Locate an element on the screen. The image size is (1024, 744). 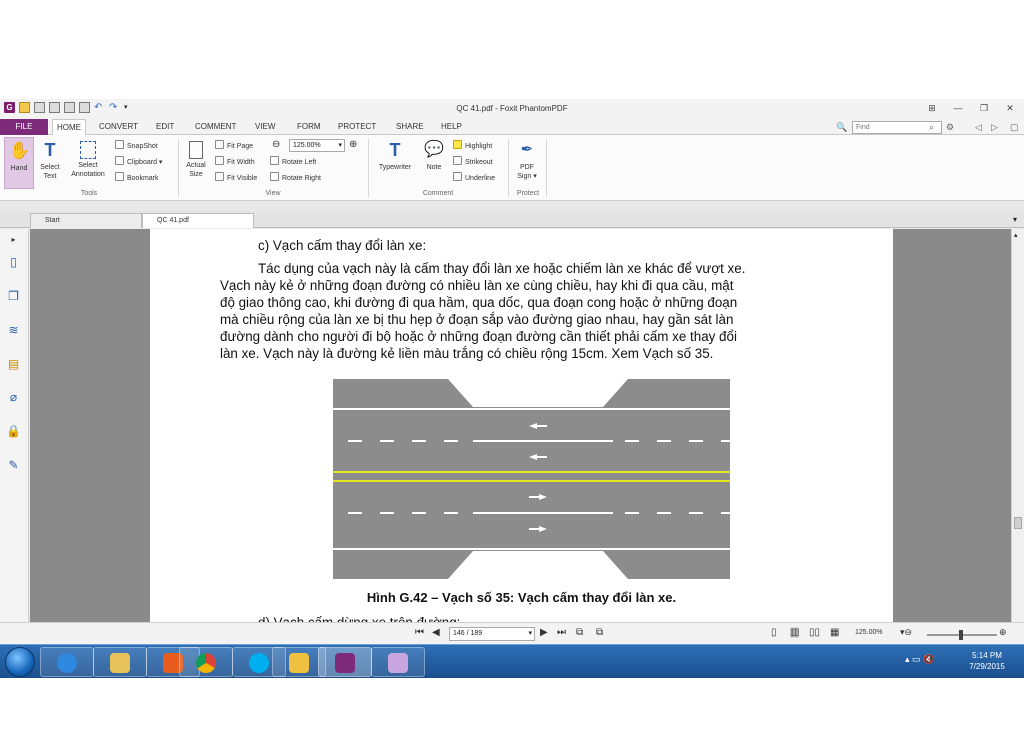
select-text-button: T Select Text is located at coordinates (50, 159).